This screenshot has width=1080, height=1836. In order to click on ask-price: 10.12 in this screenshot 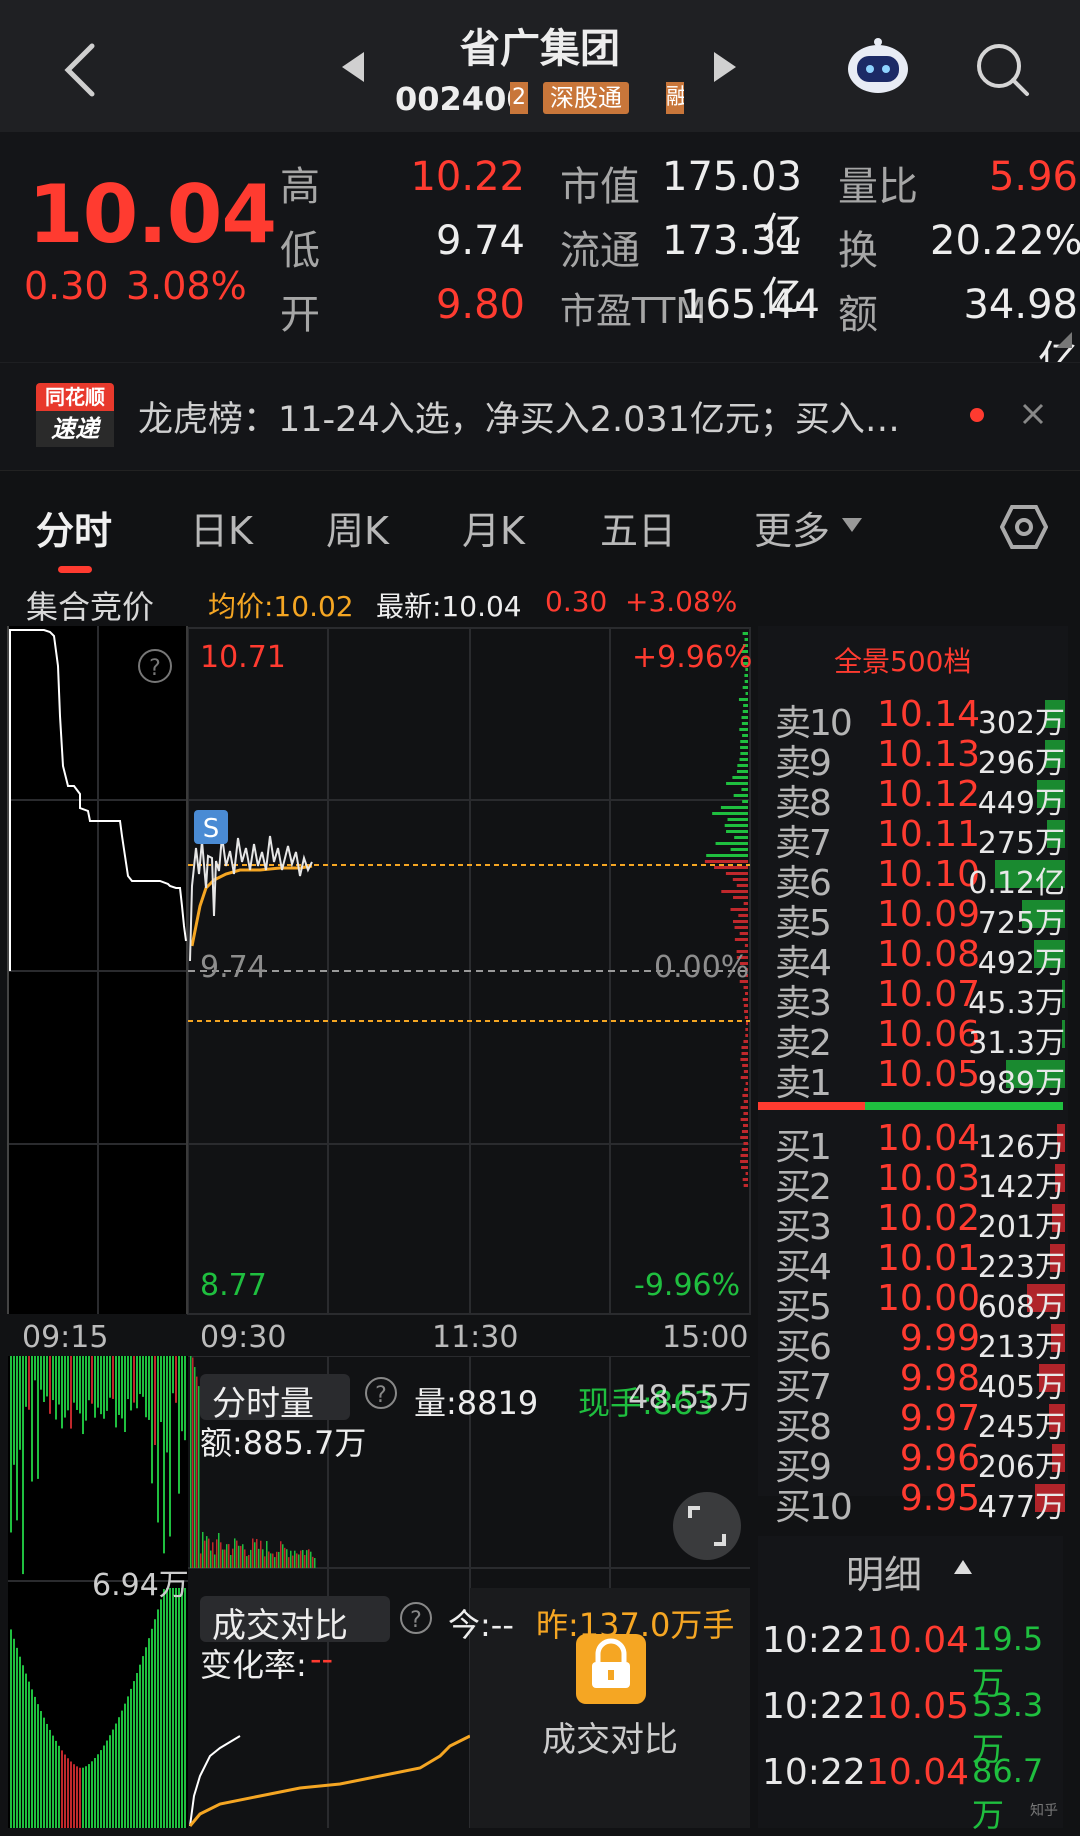, I will do `click(928, 794)`.